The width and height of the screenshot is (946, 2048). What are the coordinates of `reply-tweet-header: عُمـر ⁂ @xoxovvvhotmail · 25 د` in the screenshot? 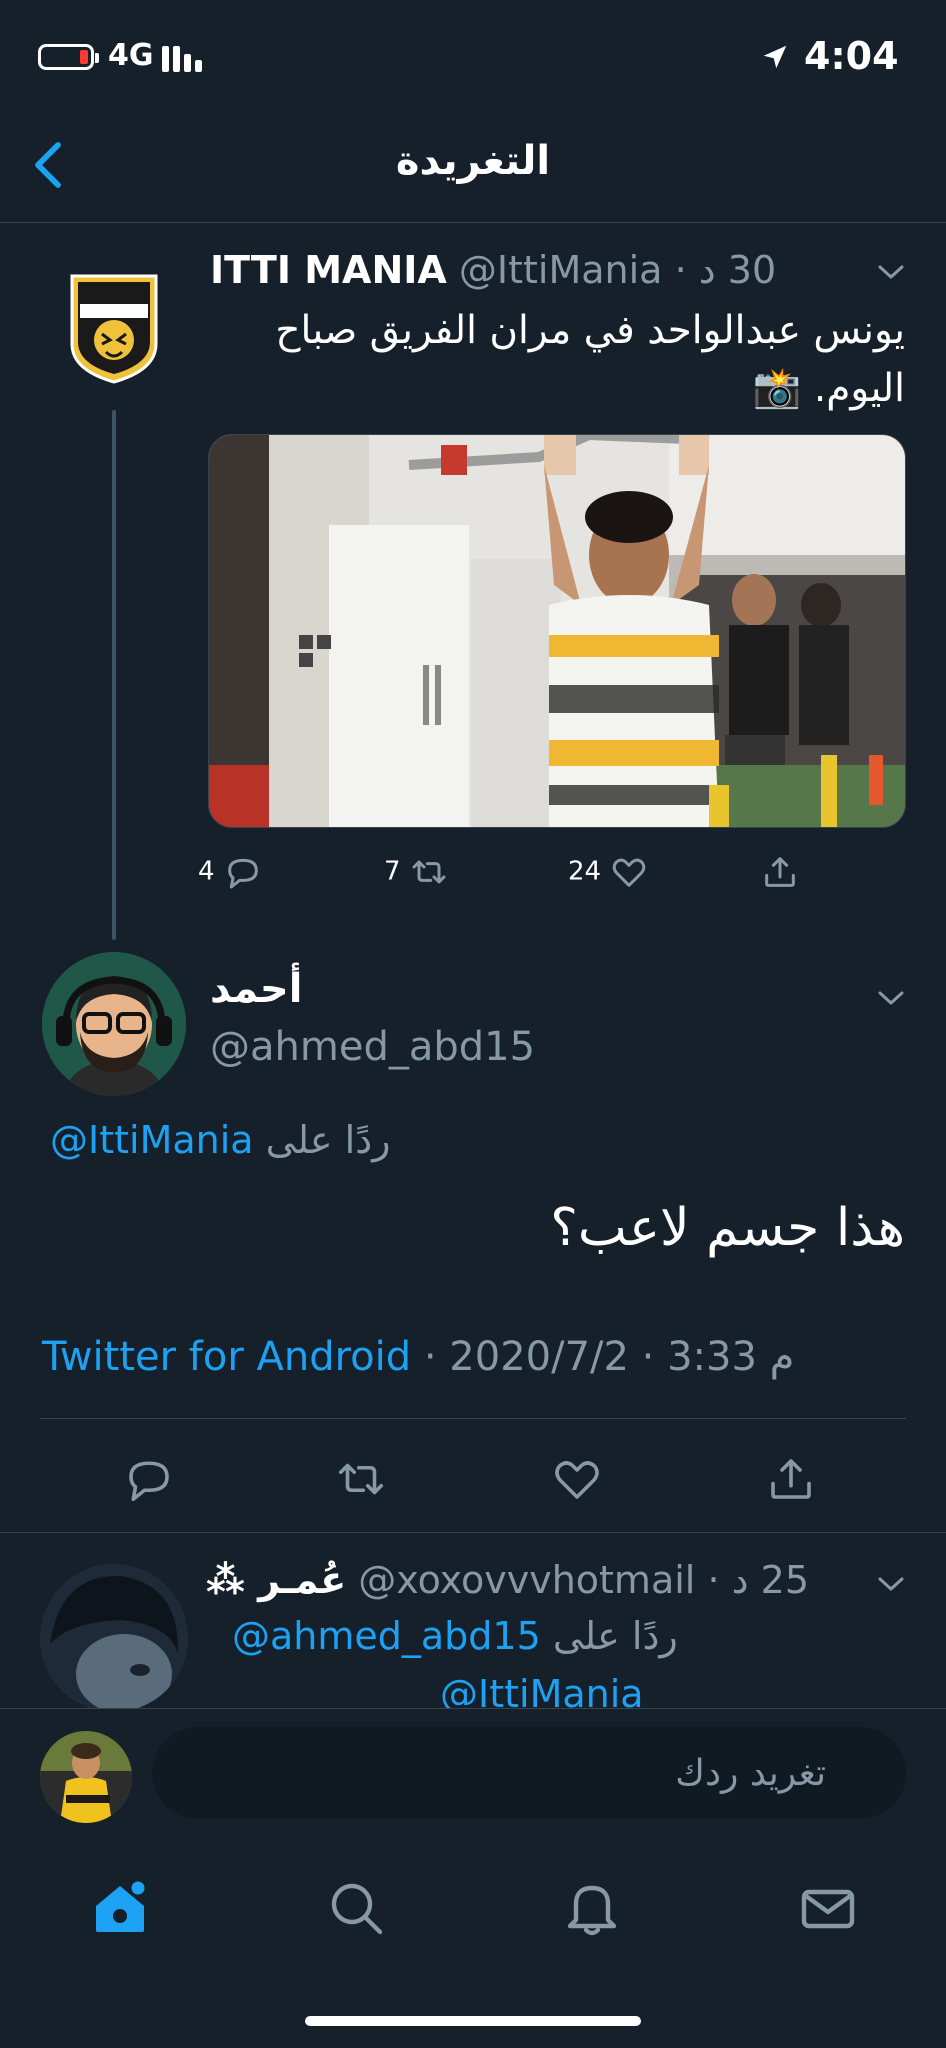 It's located at (526, 1581).